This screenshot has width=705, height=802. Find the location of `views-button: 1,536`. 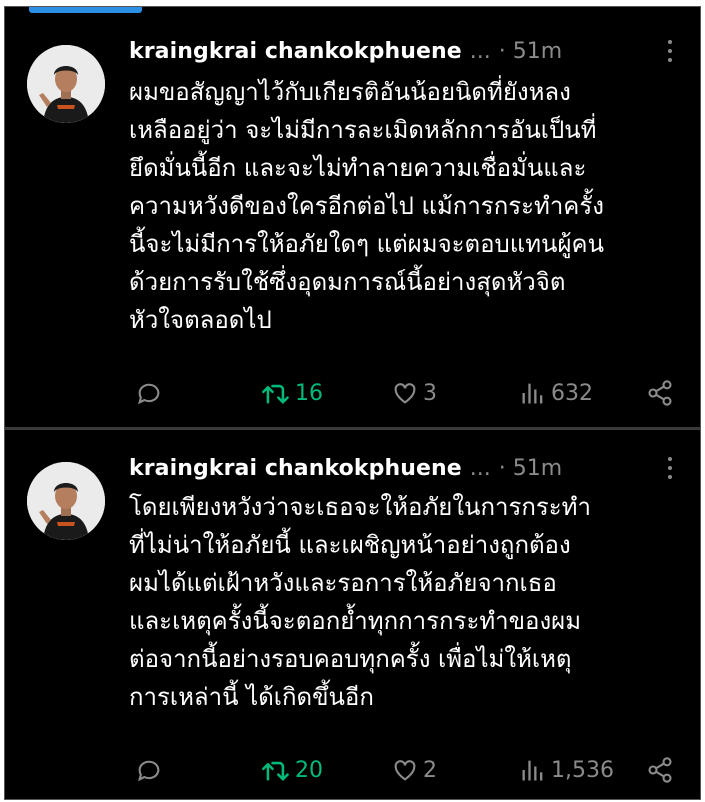

views-button: 1,536 is located at coordinates (566, 770).